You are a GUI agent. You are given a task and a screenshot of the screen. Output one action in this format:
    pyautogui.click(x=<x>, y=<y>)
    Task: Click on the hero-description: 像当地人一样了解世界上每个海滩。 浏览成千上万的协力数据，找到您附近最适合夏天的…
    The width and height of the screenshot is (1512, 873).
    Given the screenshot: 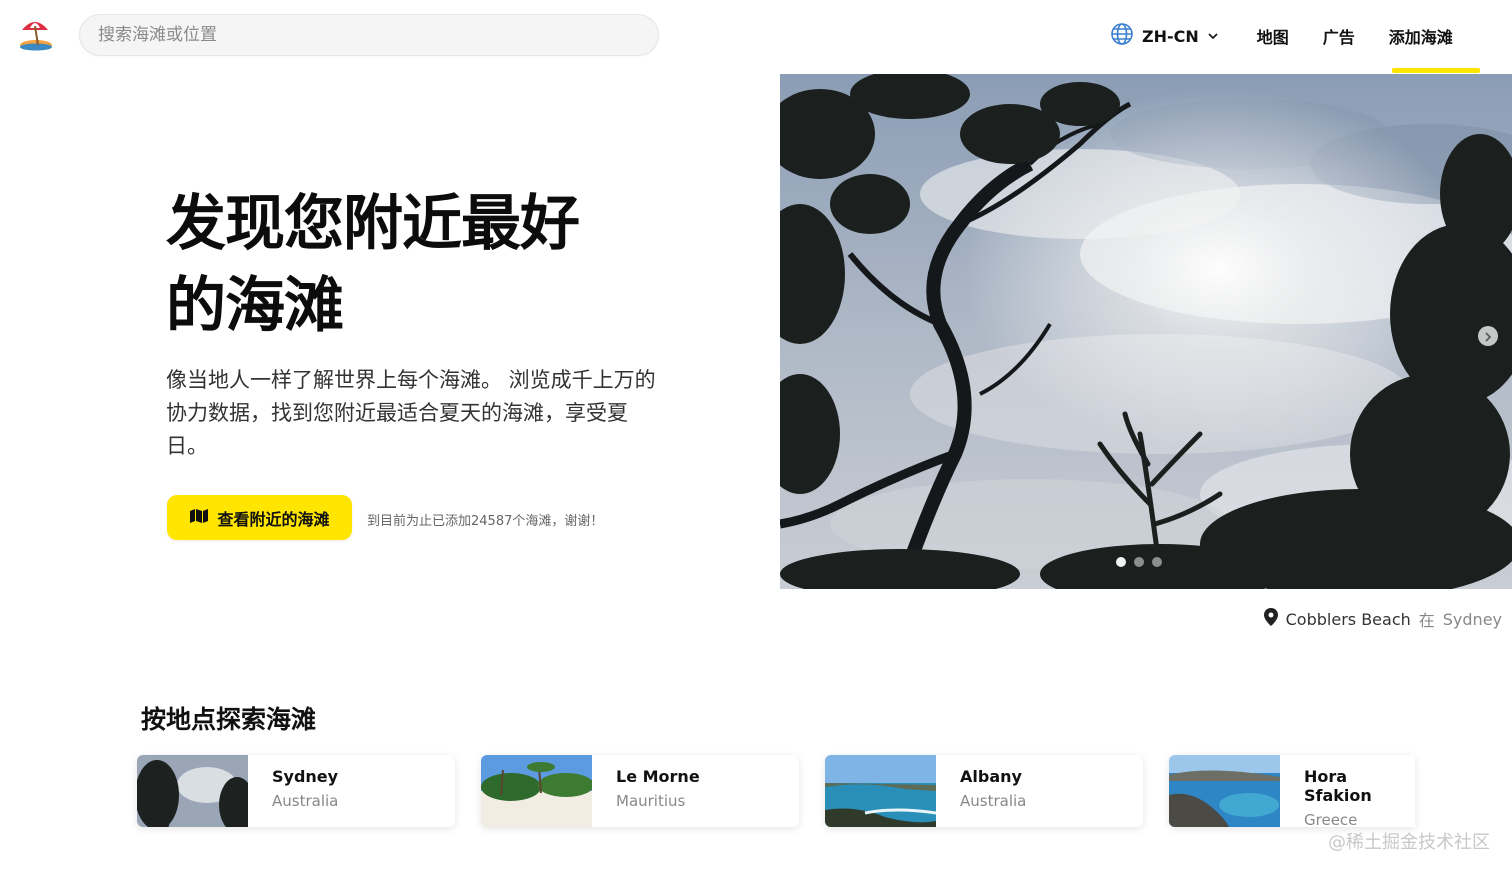 What is the action you would take?
    pyautogui.click(x=411, y=413)
    